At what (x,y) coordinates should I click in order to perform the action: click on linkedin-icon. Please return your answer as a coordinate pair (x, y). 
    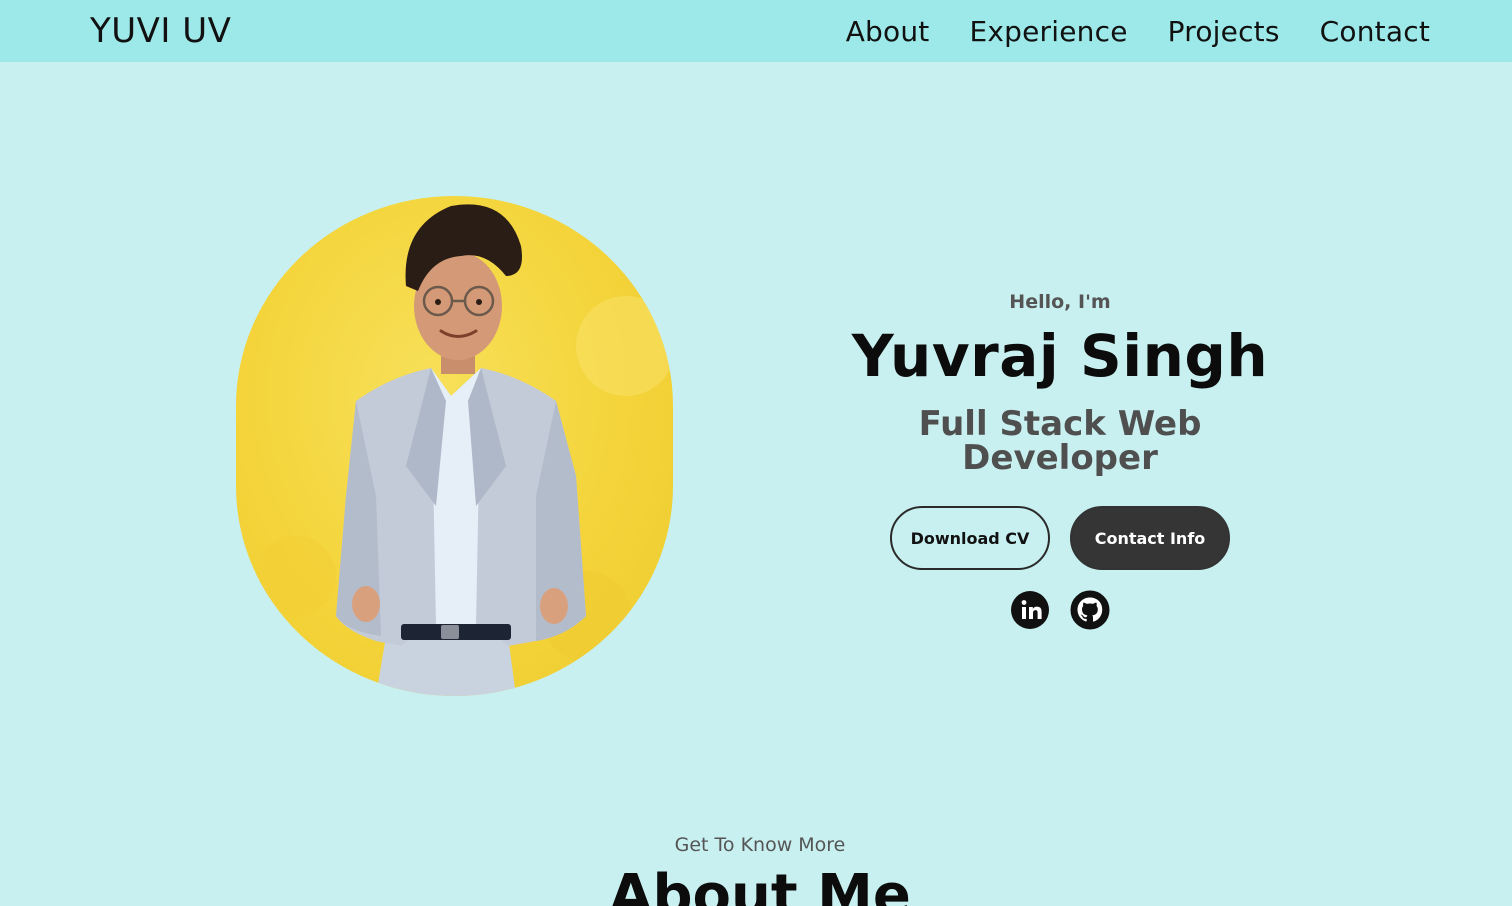
    Looking at the image, I should click on (1030, 610).